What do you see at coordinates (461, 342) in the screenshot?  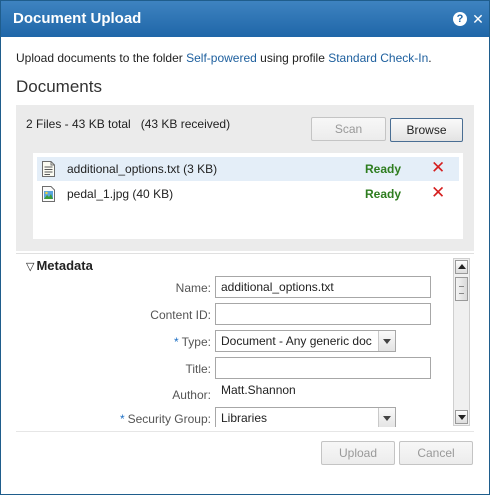 I see `metadata-scrollbar` at bounding box center [461, 342].